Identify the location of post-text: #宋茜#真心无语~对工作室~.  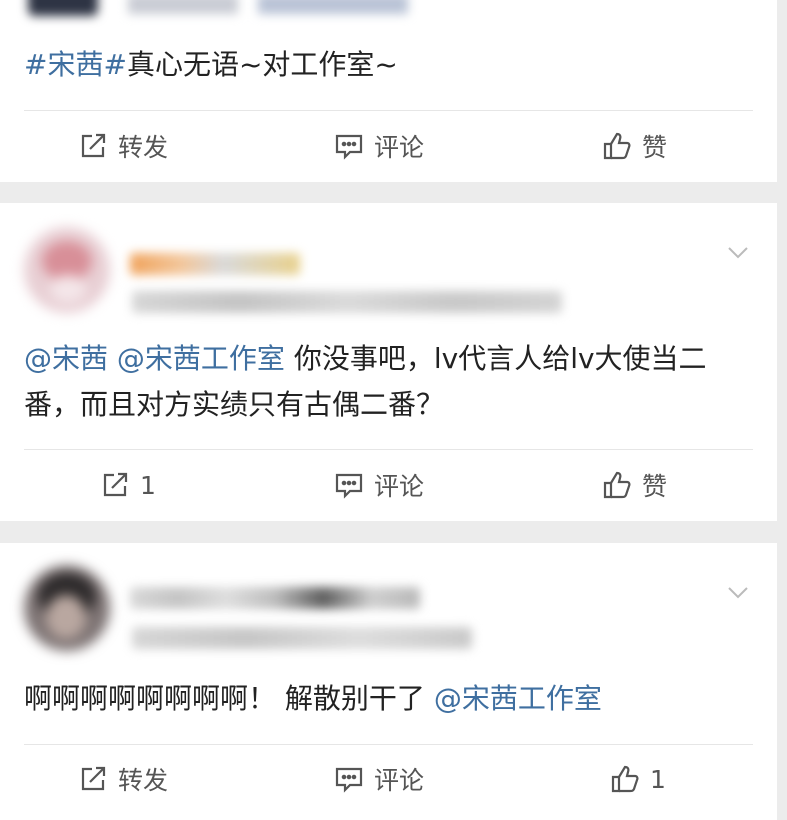
(370, 65).